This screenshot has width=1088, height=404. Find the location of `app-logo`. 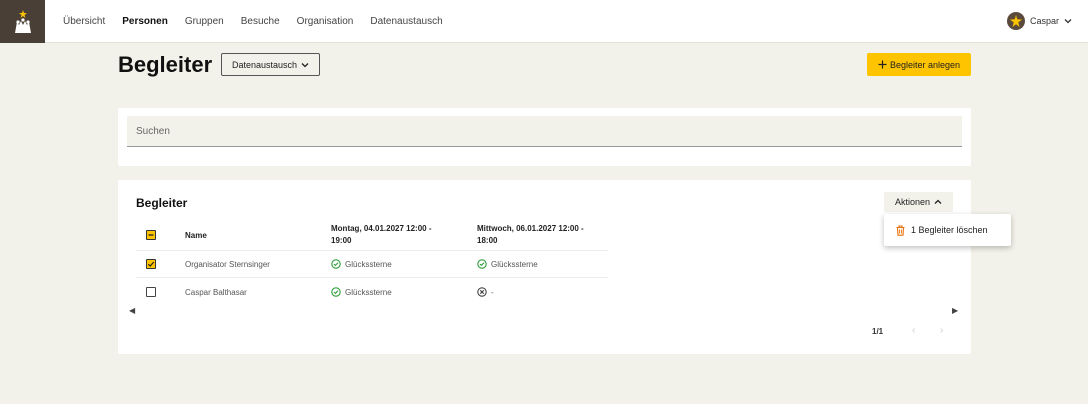

app-logo is located at coordinates (22, 21).